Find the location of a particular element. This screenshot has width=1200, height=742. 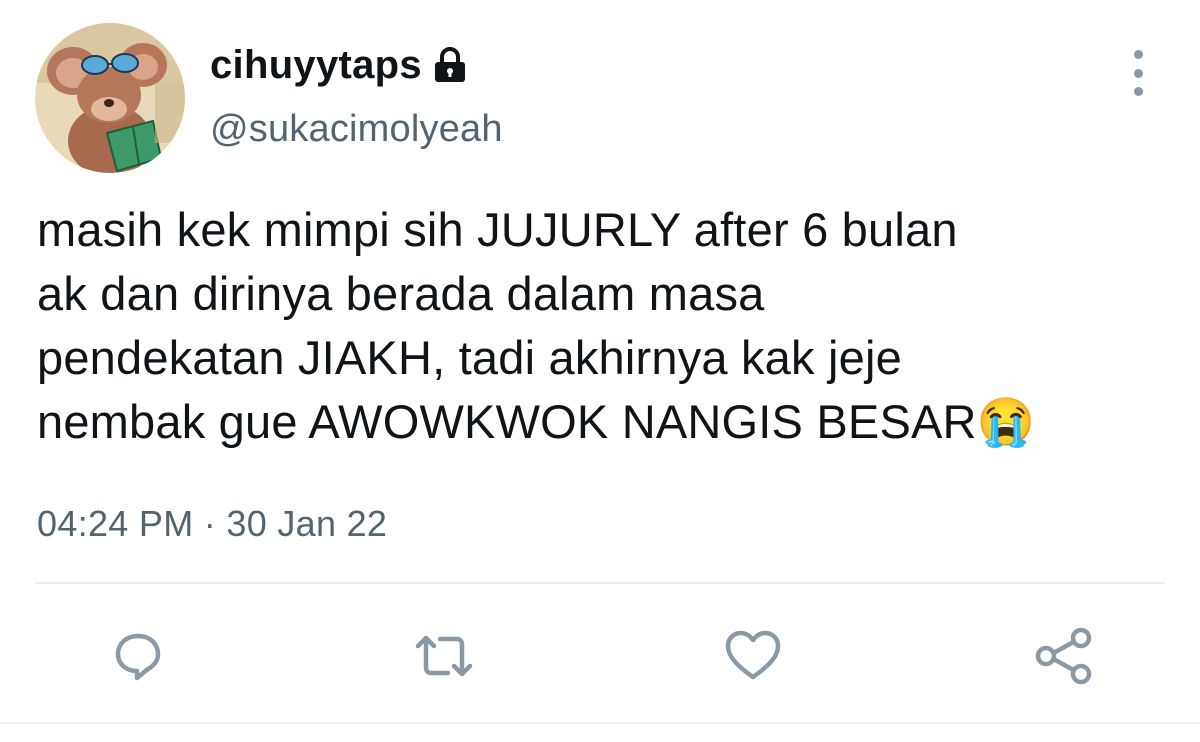

avatar is located at coordinates (110, 98).